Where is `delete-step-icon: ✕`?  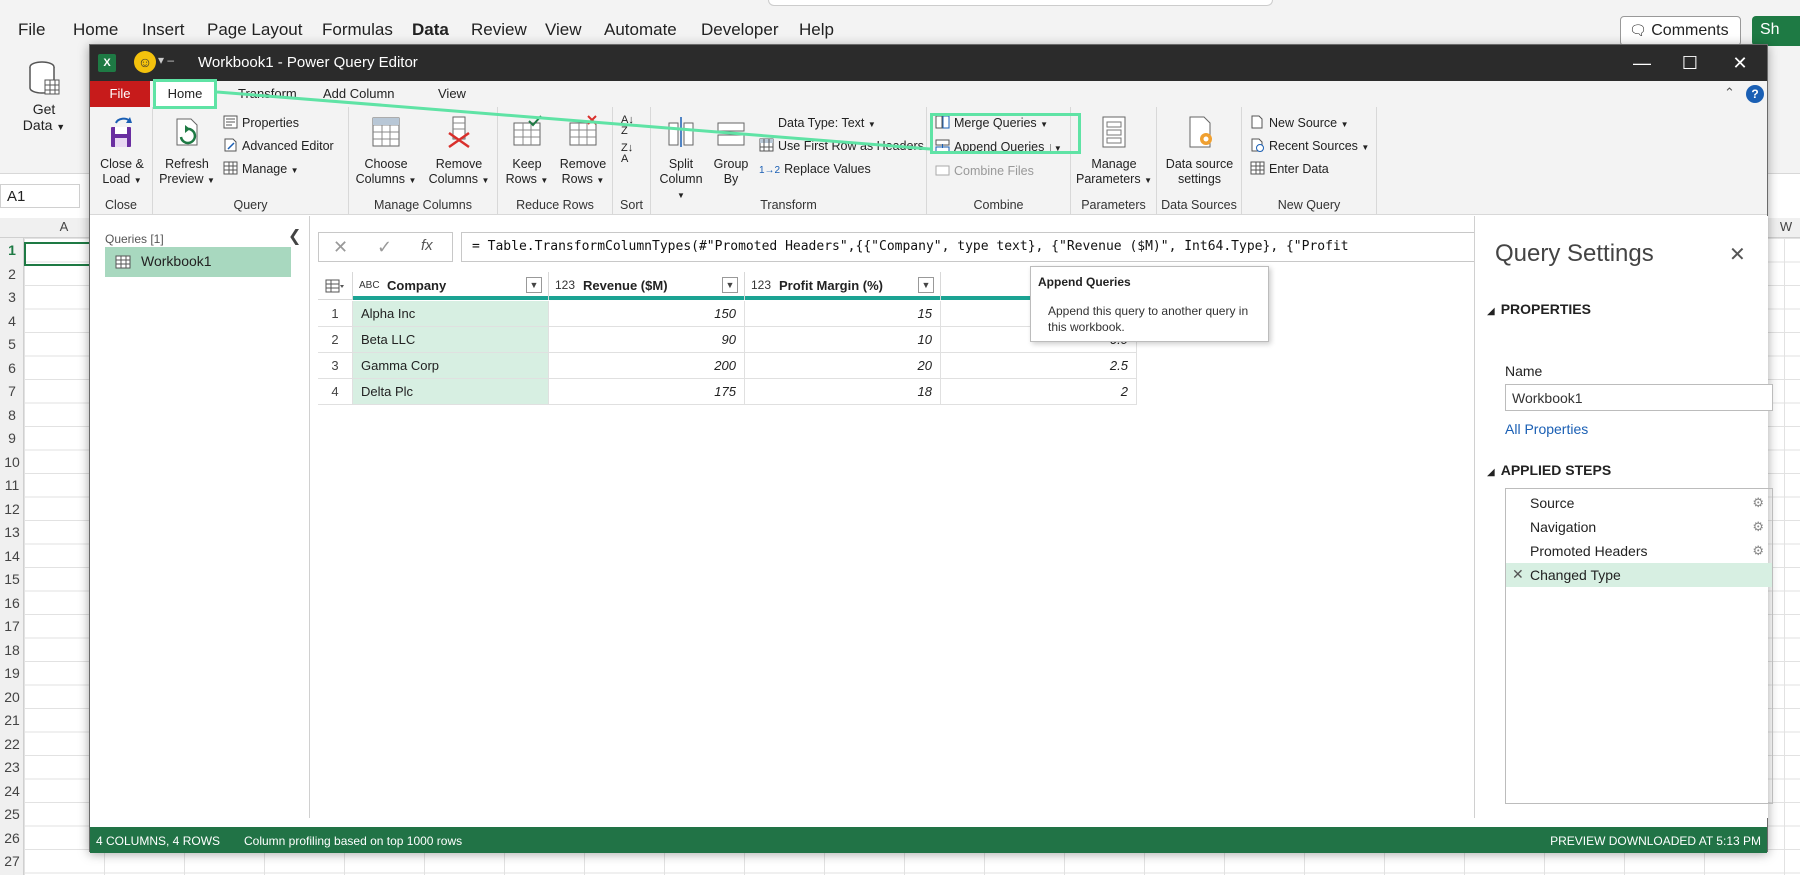
delete-step-icon: ✕ is located at coordinates (1518, 574).